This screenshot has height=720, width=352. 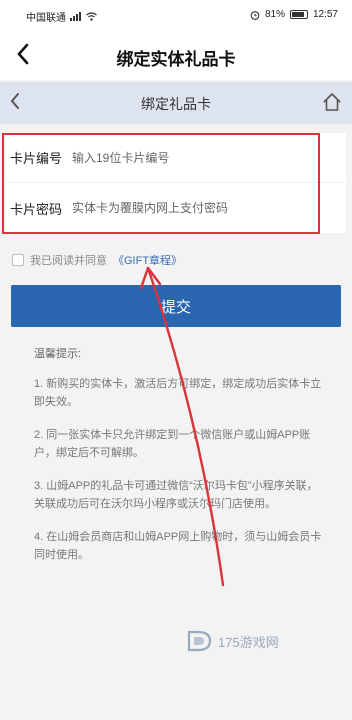 I want to click on watermark: 175游戏网, so click(x=232, y=641).